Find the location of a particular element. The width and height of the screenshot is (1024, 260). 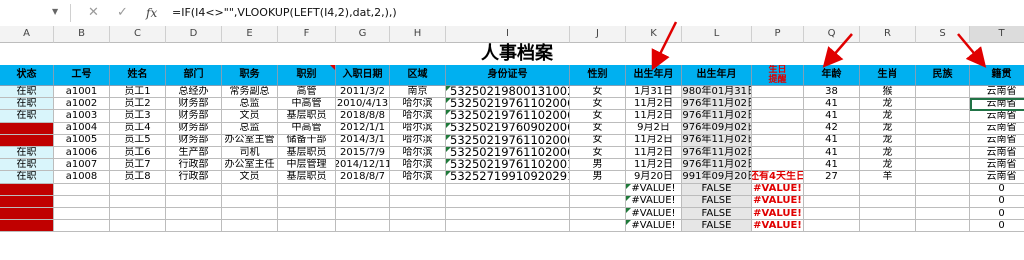

cell-id: a1008 is located at coordinates (82, 177).